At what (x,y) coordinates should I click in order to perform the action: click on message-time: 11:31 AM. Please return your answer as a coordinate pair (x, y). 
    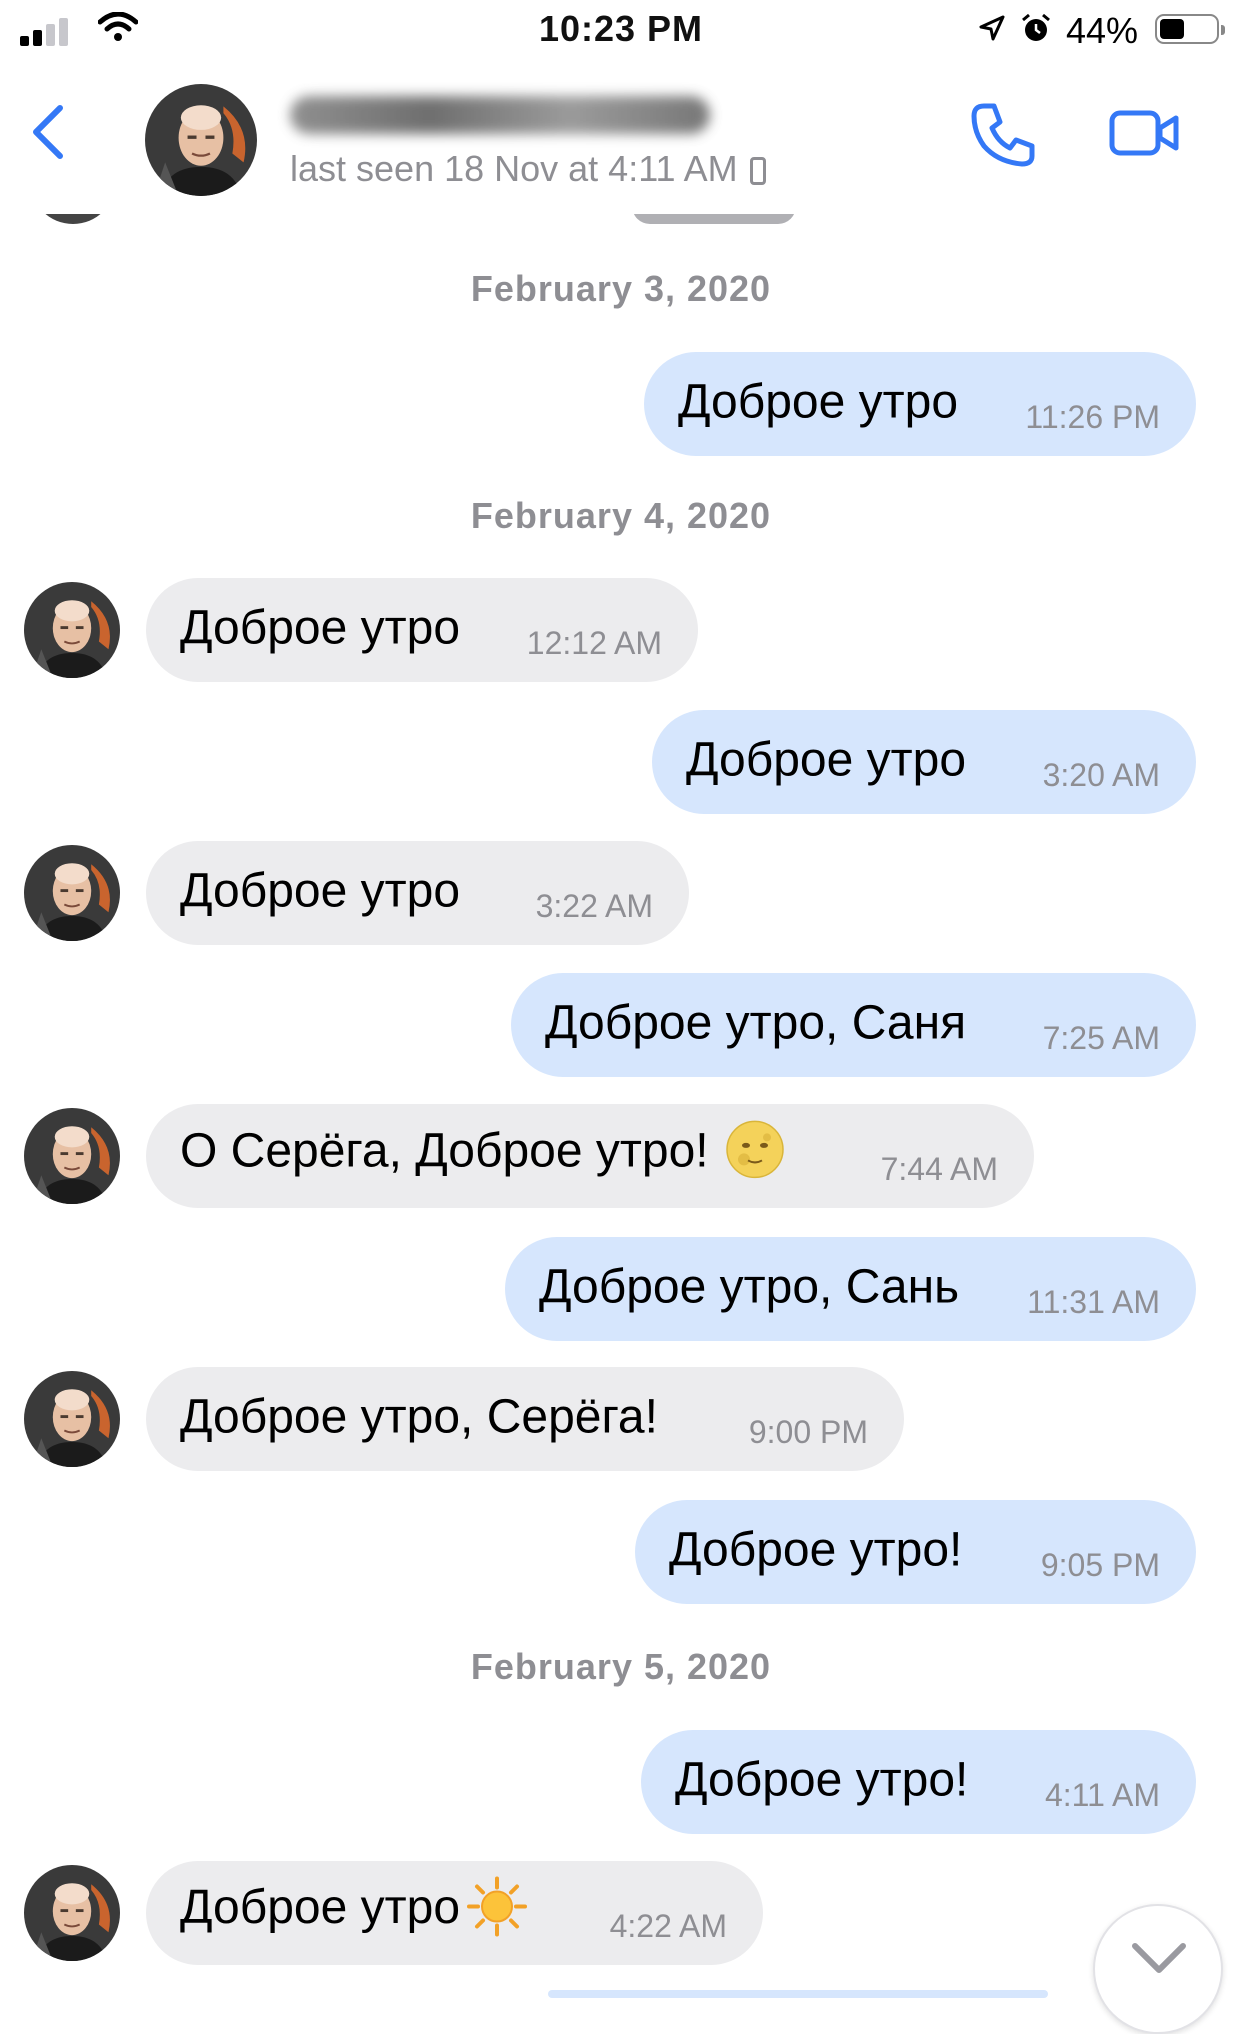
    Looking at the image, I should click on (1093, 1302).